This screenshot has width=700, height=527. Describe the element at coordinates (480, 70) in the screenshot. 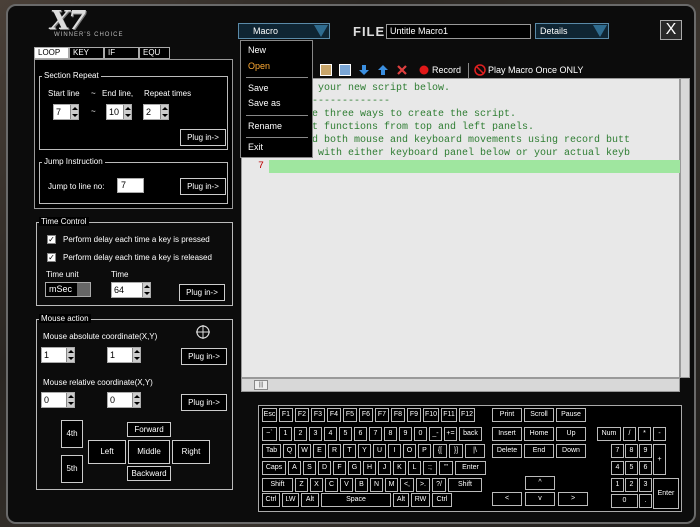

I see `no-repeat-icon` at that location.